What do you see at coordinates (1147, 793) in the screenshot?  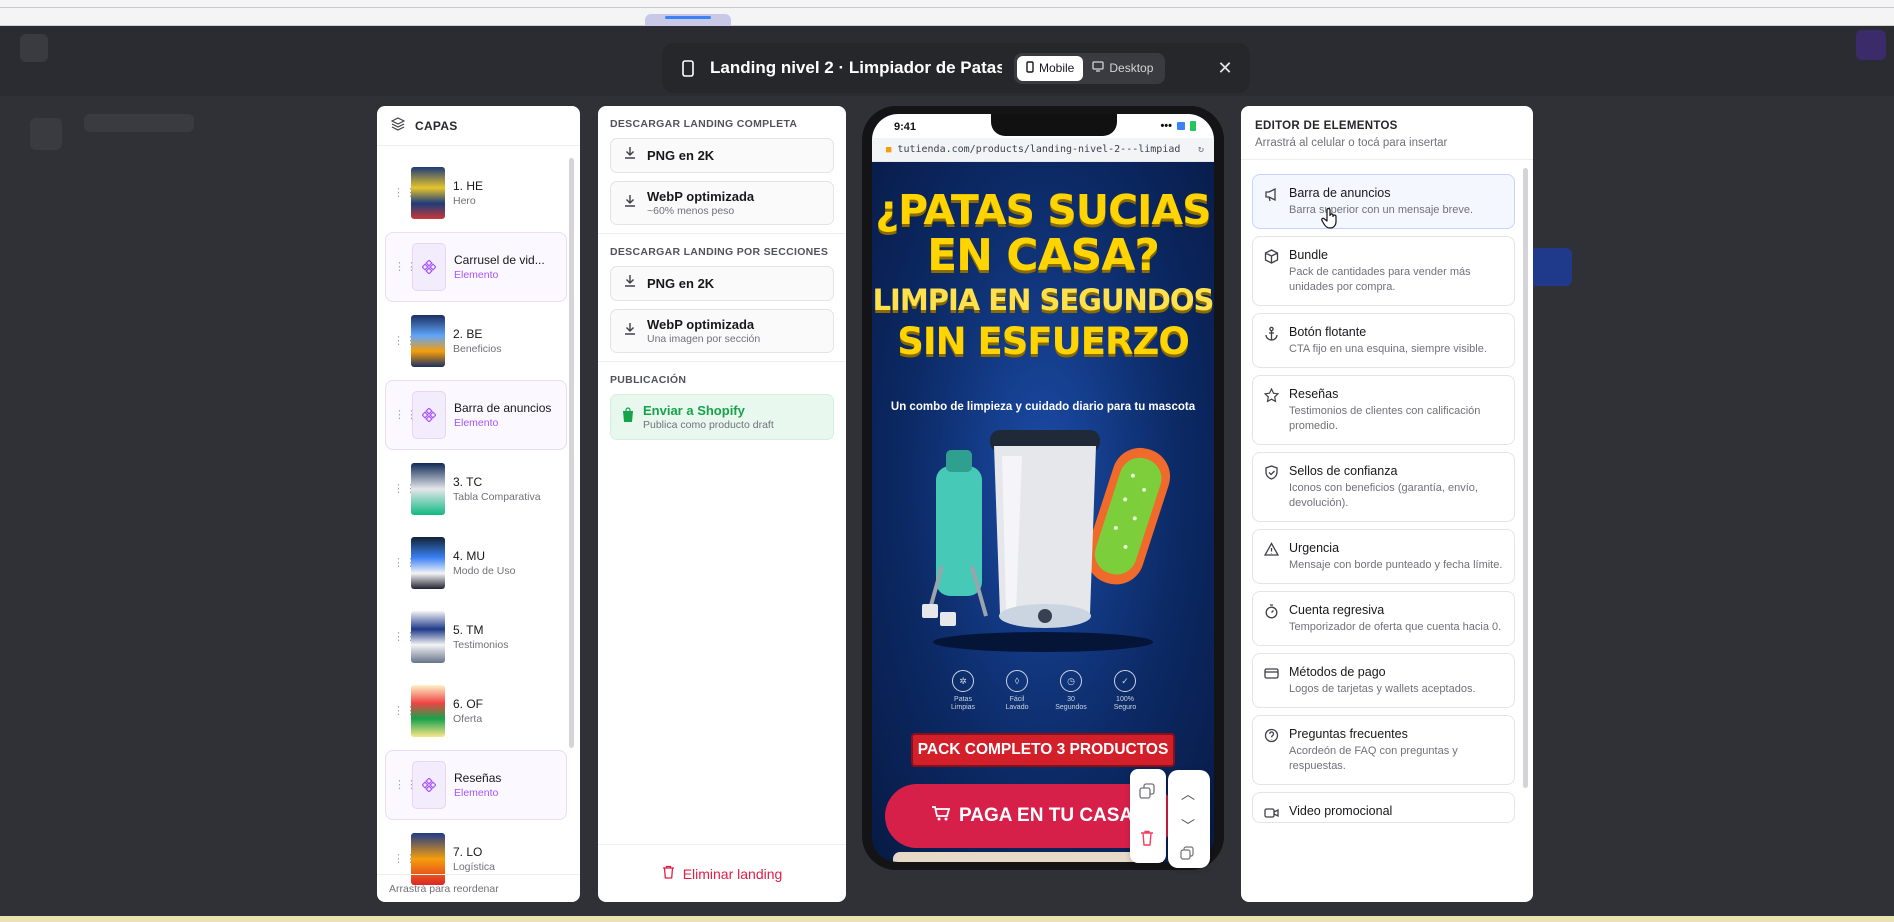 I see `duplicate-icon` at bounding box center [1147, 793].